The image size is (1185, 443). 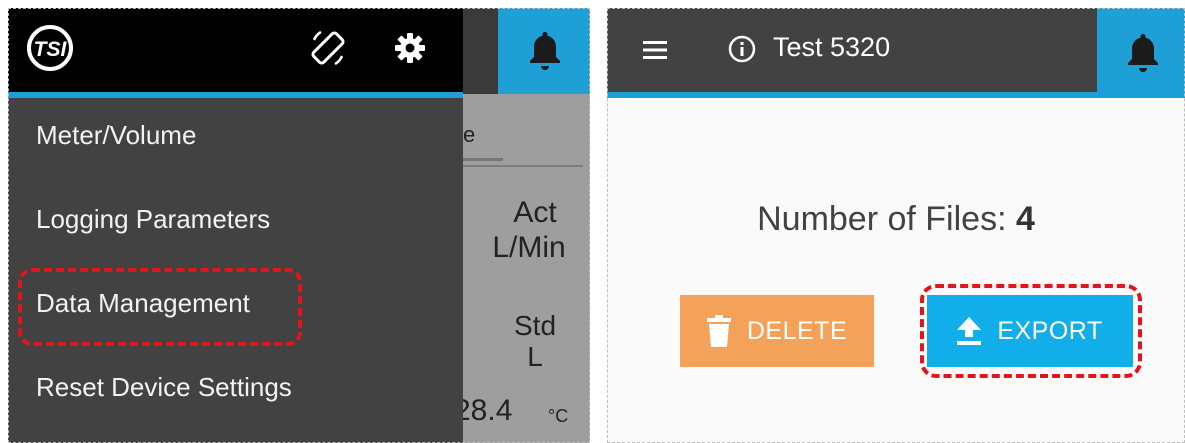 I want to click on drawer-accent-bar, so click(x=235, y=95).